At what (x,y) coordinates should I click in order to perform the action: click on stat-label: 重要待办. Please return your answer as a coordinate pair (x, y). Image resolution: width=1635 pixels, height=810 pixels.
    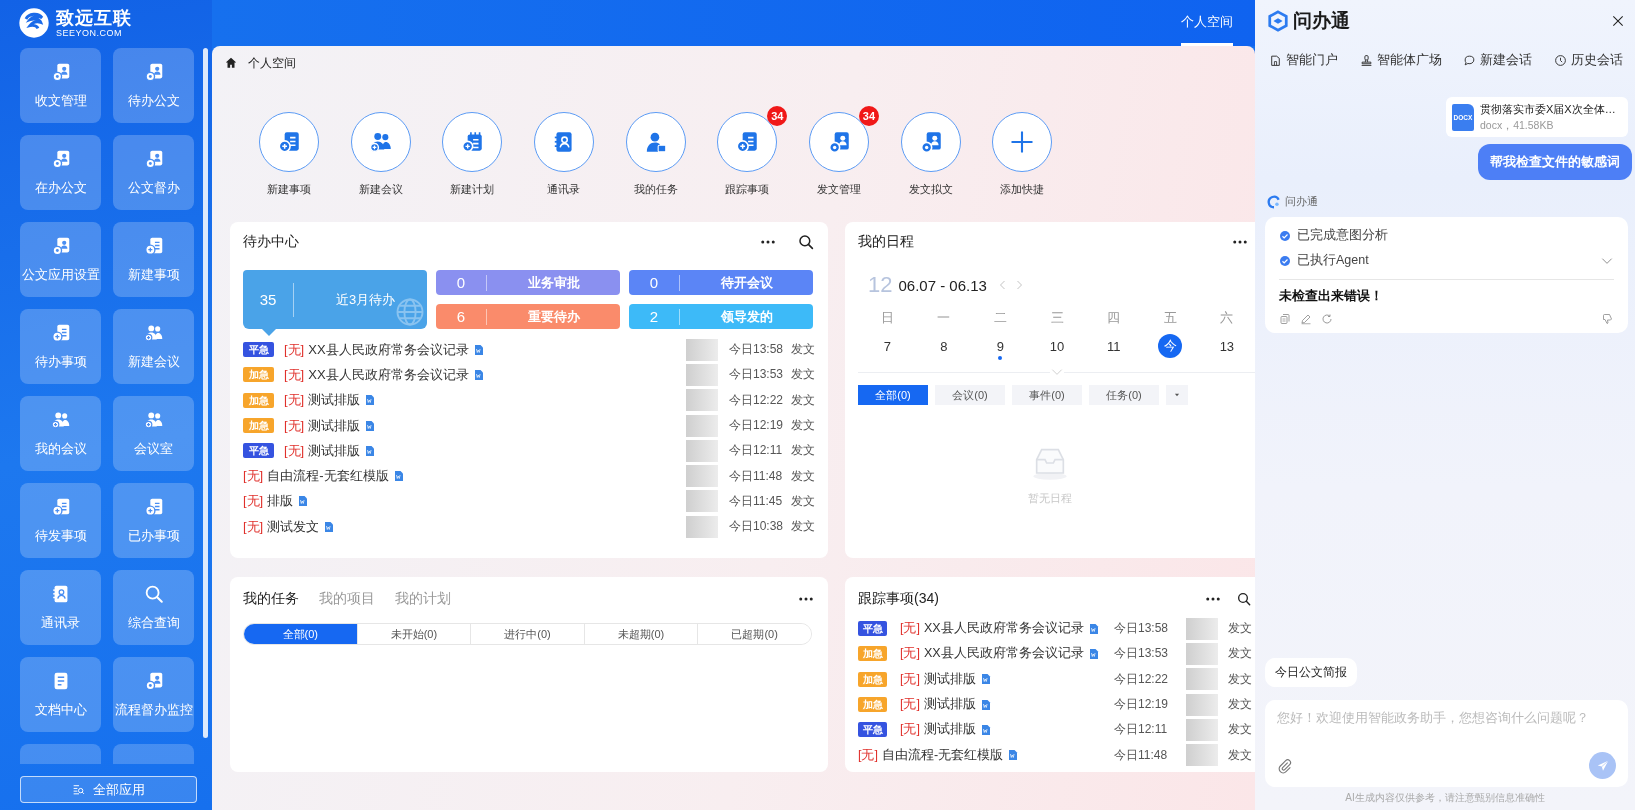
    Looking at the image, I should click on (553, 316).